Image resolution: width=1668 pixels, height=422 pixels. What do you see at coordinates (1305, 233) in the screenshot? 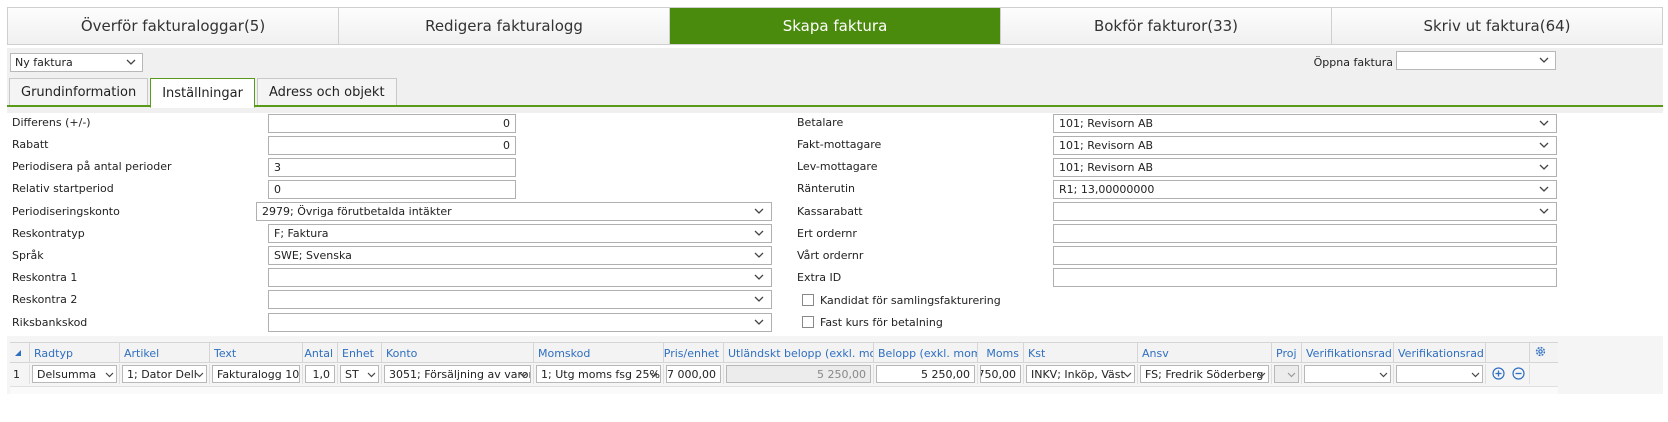
I see `ert-ordernr-input` at bounding box center [1305, 233].